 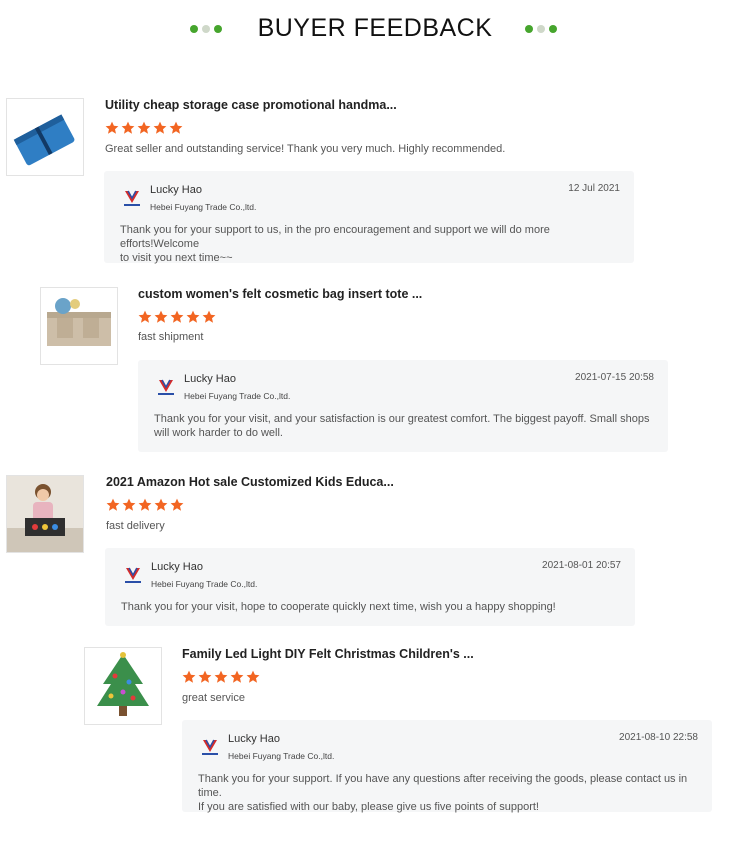 I want to click on reply-date: 2021-08-01 20:57, so click(x=581, y=565).